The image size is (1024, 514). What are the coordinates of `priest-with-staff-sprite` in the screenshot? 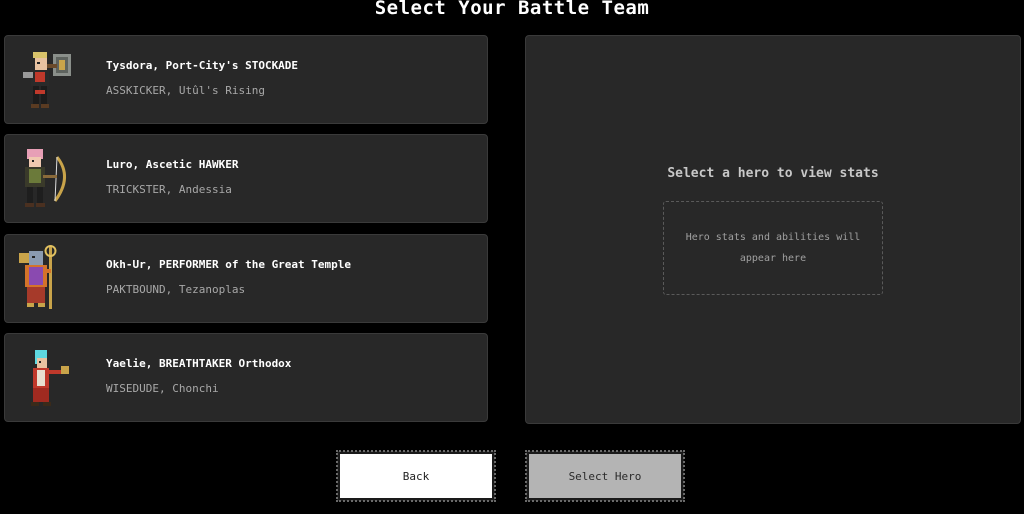 It's located at (38, 277).